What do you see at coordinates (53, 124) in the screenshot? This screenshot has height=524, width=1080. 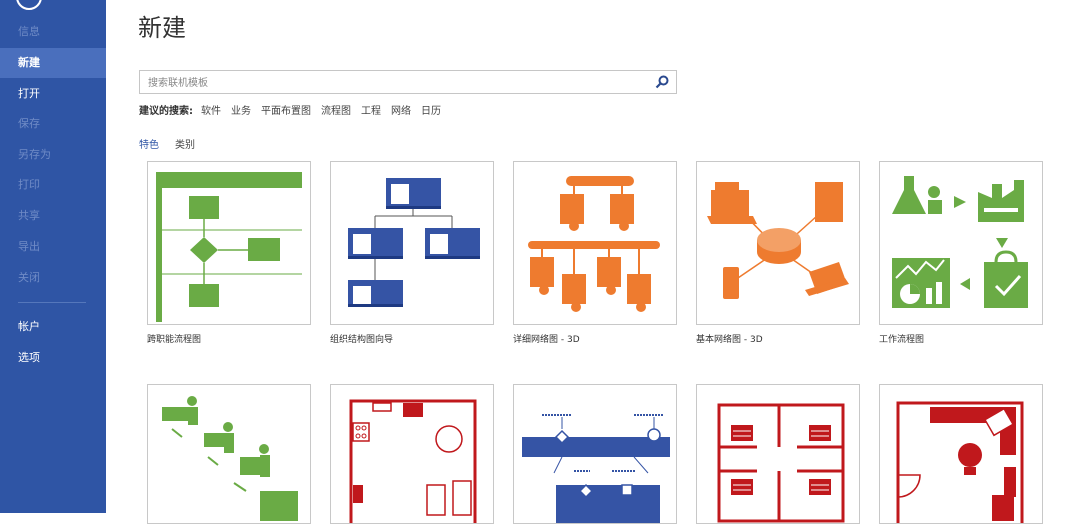 I see `sidebar-item-save: 保存` at bounding box center [53, 124].